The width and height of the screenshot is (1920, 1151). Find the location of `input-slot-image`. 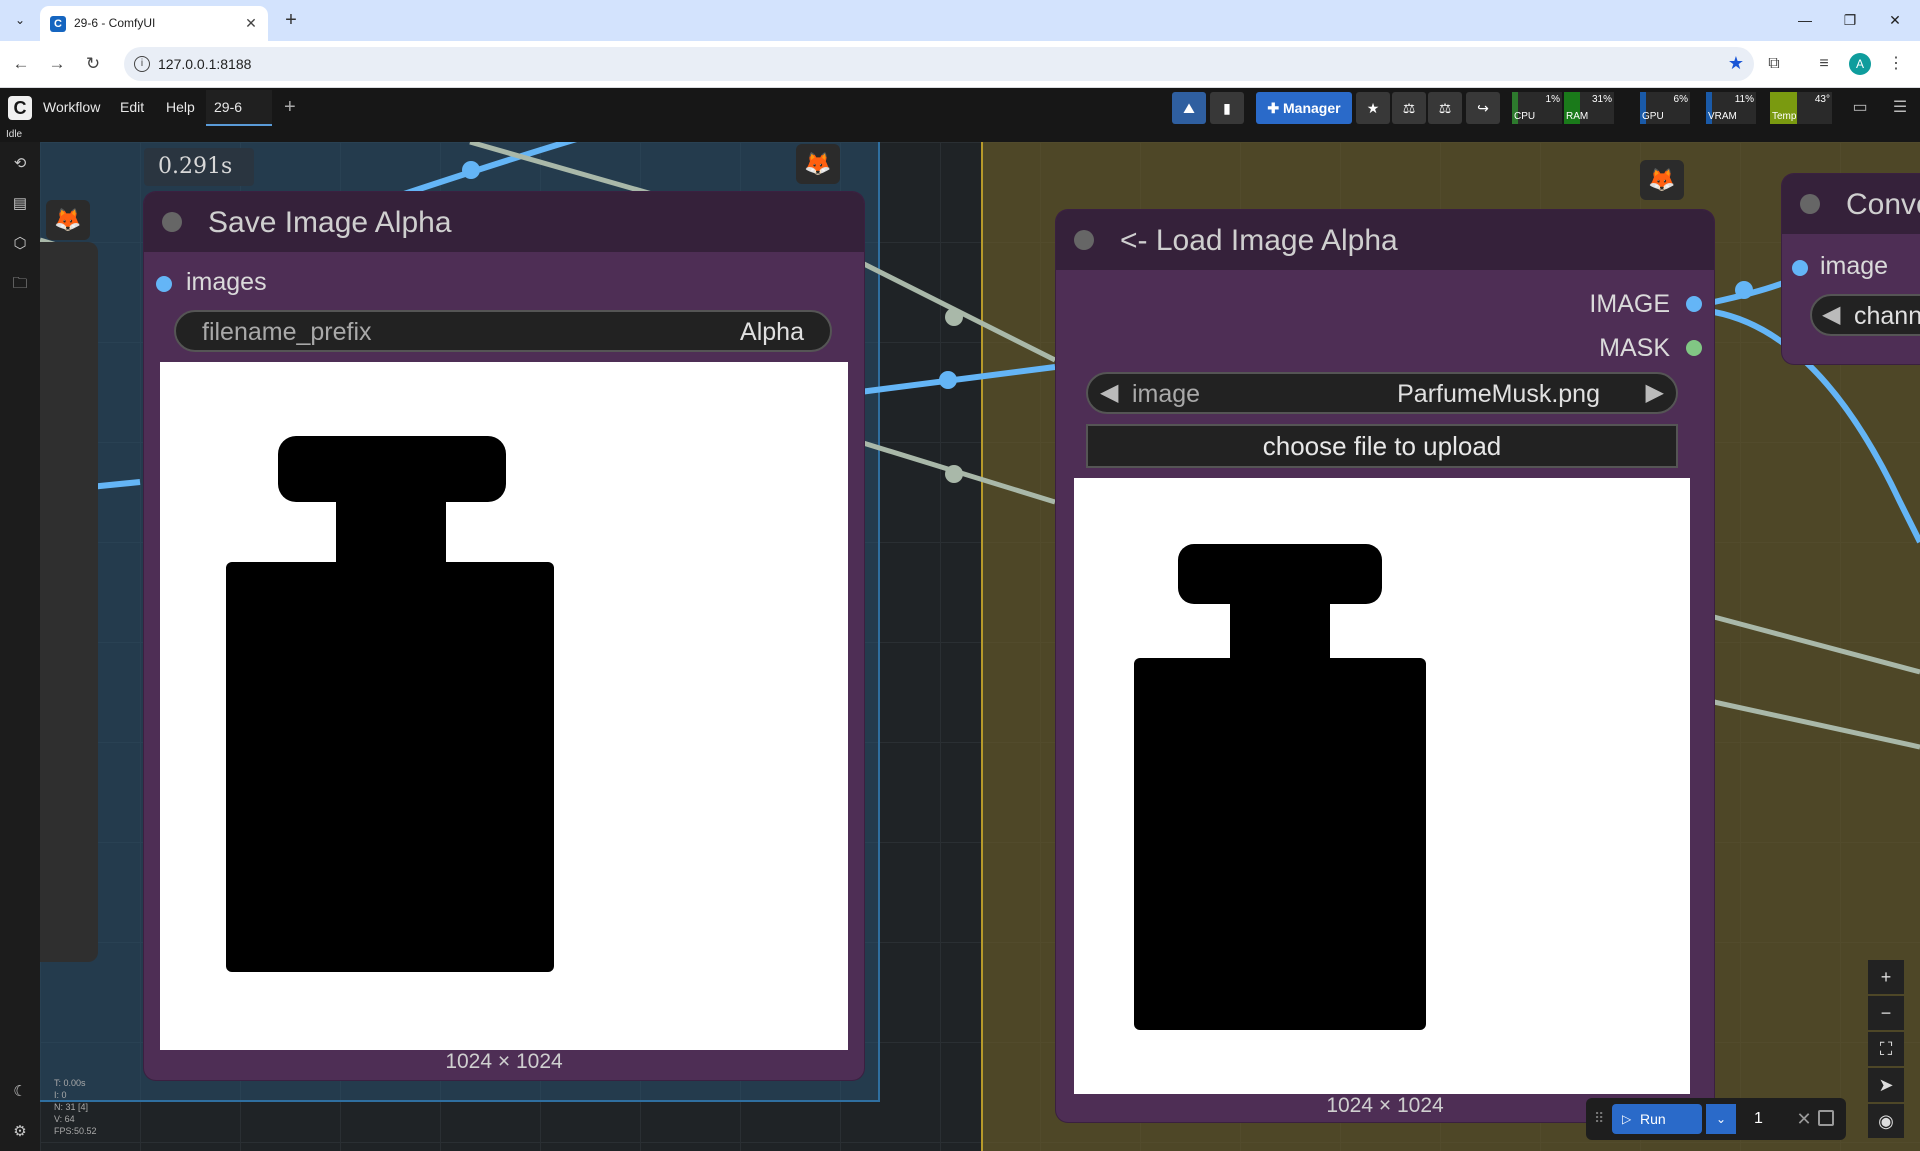

input-slot-image is located at coordinates (1800, 268).